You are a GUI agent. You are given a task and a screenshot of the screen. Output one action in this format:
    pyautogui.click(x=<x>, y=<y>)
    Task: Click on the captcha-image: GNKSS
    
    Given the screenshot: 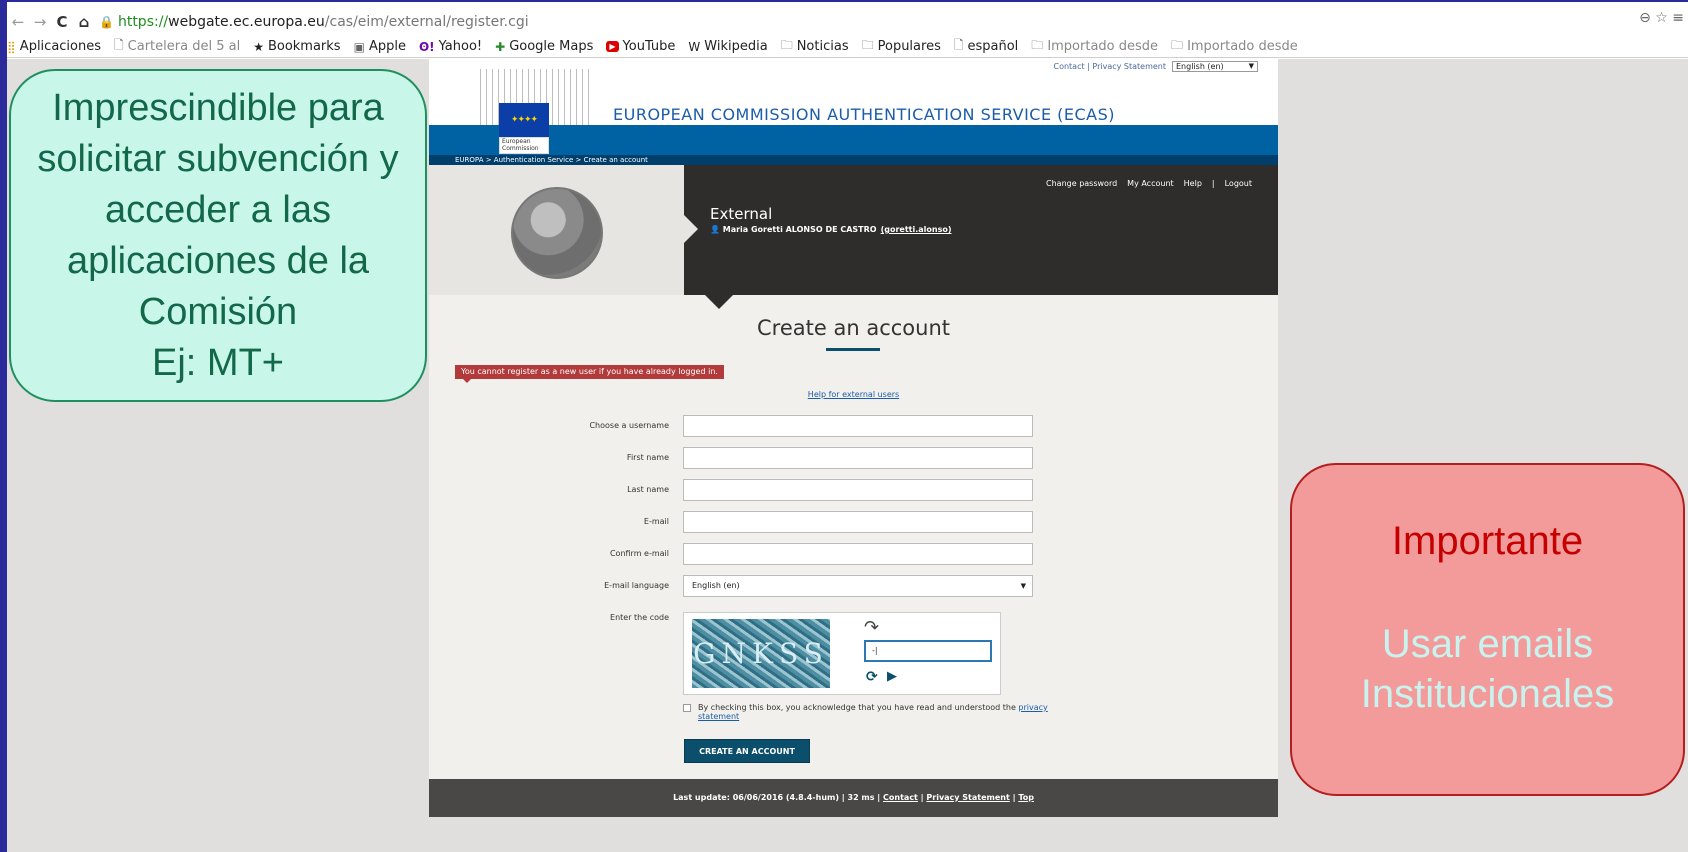 What is the action you would take?
    pyautogui.click(x=761, y=653)
    